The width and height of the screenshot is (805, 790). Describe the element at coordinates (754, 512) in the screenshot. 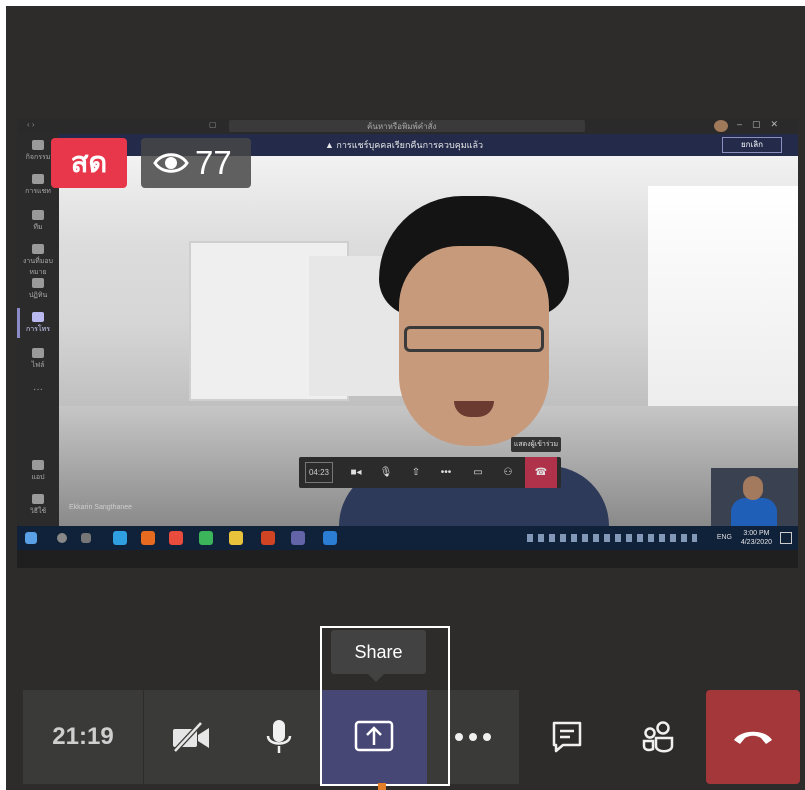

I see `pip-body` at that location.